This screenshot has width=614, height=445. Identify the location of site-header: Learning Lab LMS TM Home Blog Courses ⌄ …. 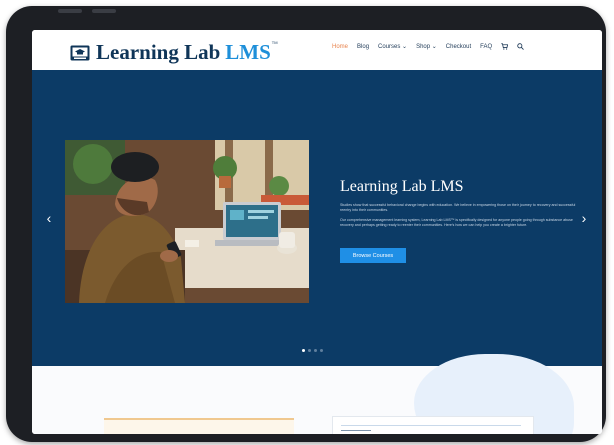
(317, 50).